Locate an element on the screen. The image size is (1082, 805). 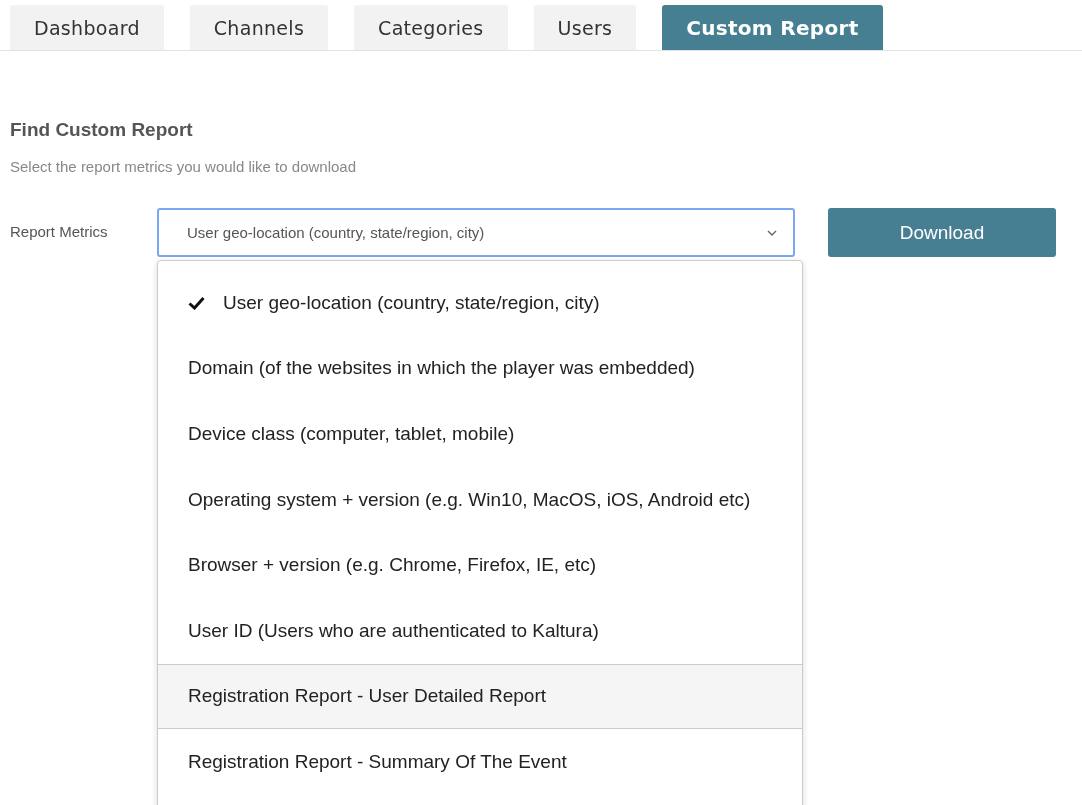
field-label: Report Metrics is located at coordinates (59, 231).